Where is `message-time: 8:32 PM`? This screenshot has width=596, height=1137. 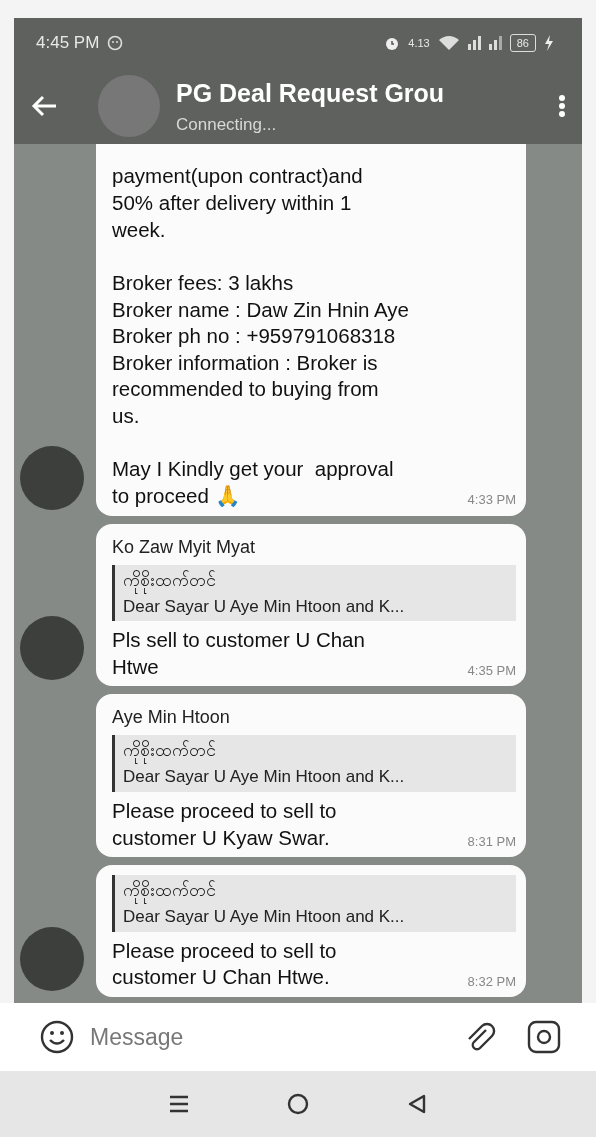 message-time: 8:32 PM is located at coordinates (491, 981).